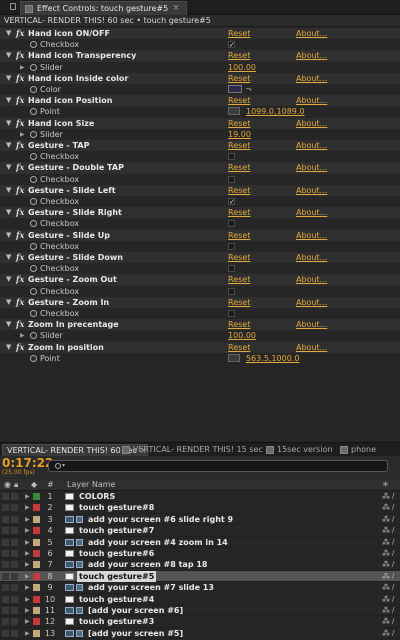 The image size is (400, 640). I want to click on layer-name: [add your screen #5], so click(135, 633).